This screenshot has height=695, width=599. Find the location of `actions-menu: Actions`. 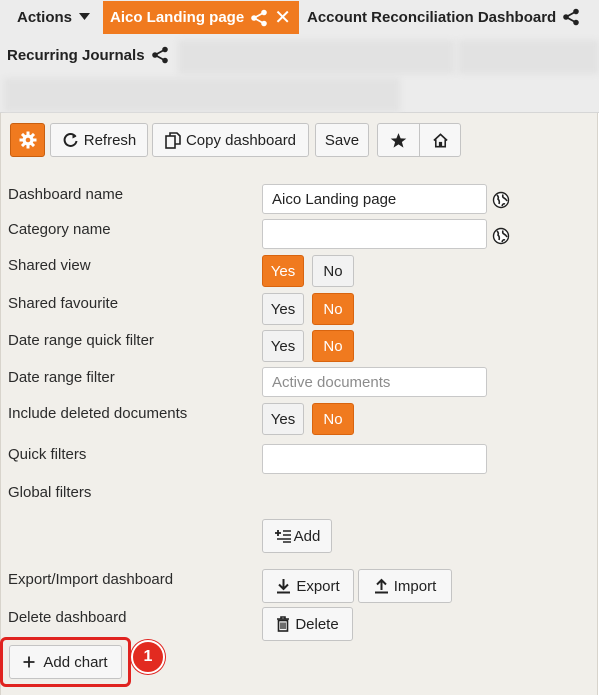

actions-menu: Actions is located at coordinates (54, 17).